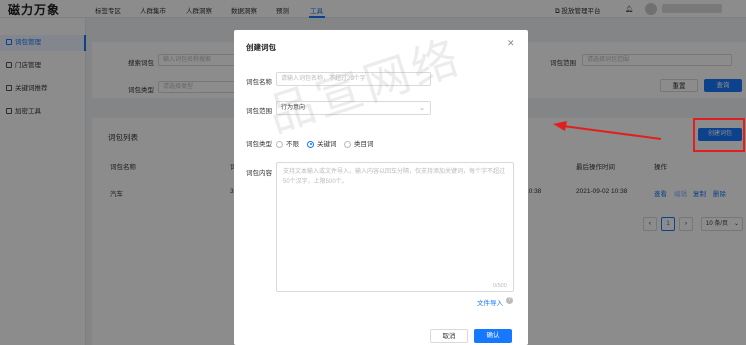 The width and height of the screenshot is (746, 345). Describe the element at coordinates (322, 143) in the screenshot. I see `radio-keyword: 关键词` at that location.